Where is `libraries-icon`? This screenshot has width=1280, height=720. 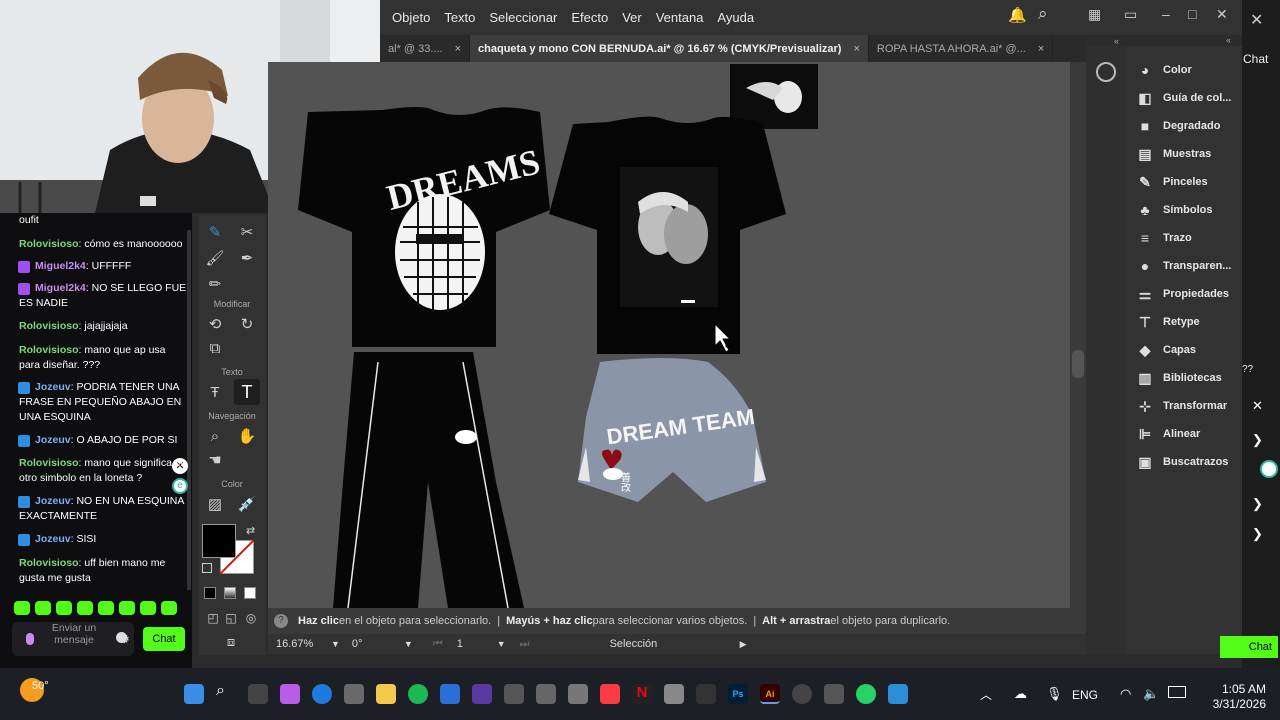
libraries-icon is located at coordinates (1106, 72).